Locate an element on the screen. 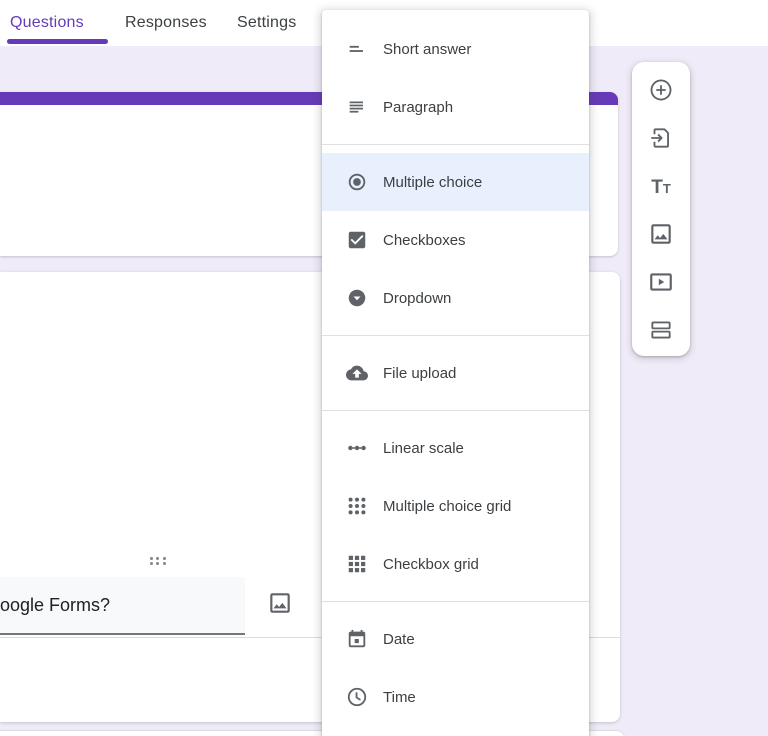  import-questions-icon is located at coordinates (661, 139).